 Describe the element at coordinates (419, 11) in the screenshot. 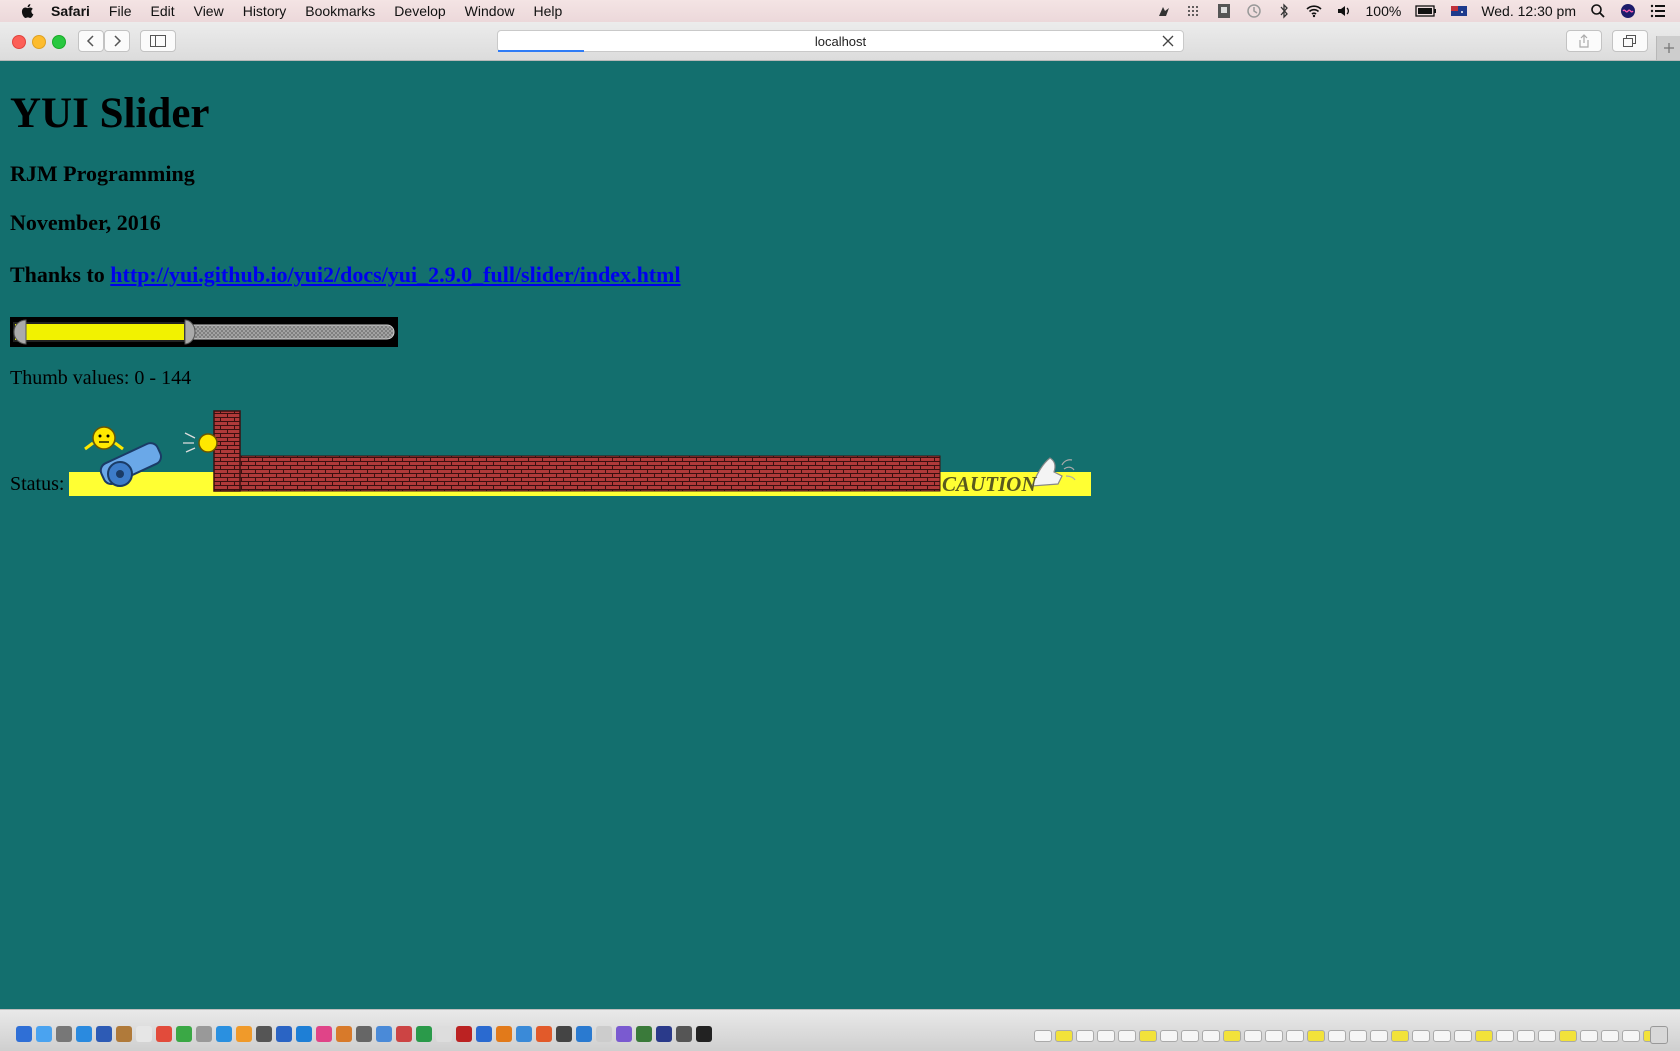

I see `menu-develop: Develop` at that location.